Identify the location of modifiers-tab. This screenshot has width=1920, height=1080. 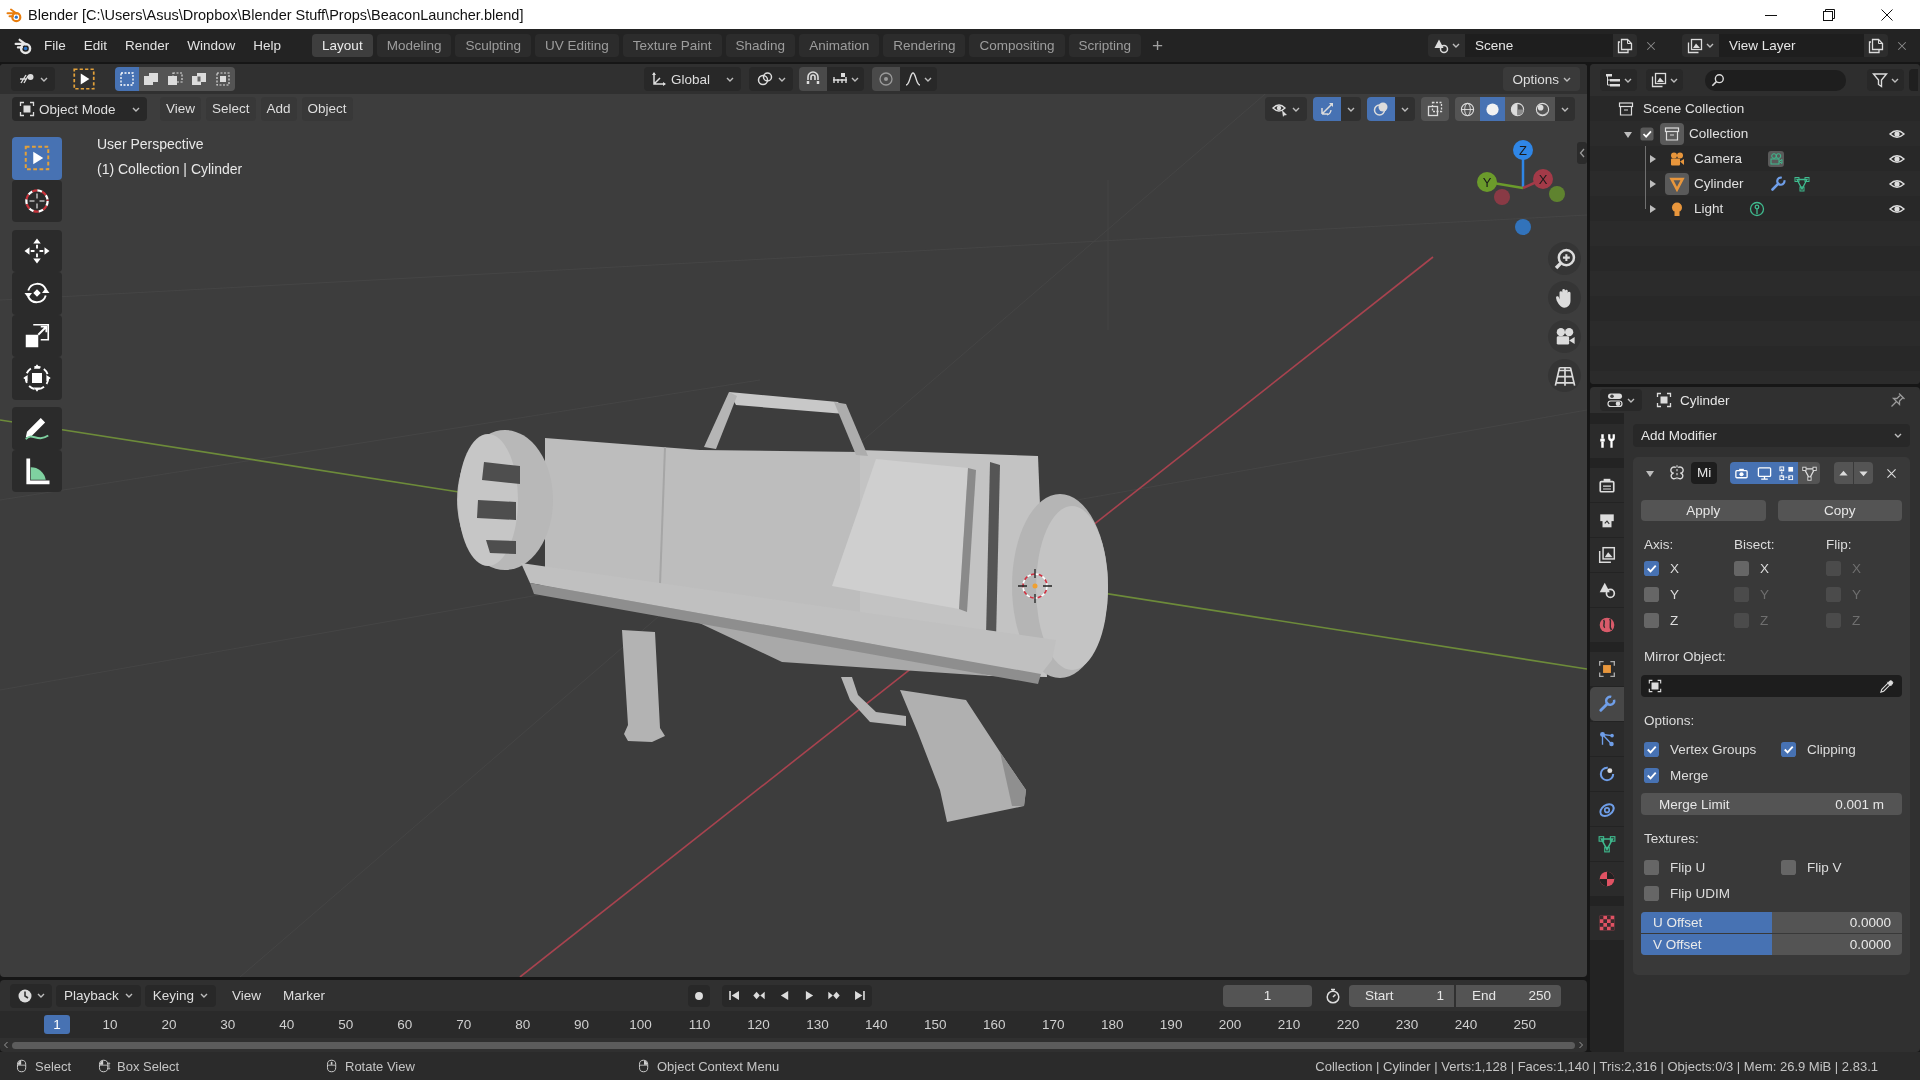
(1607, 704).